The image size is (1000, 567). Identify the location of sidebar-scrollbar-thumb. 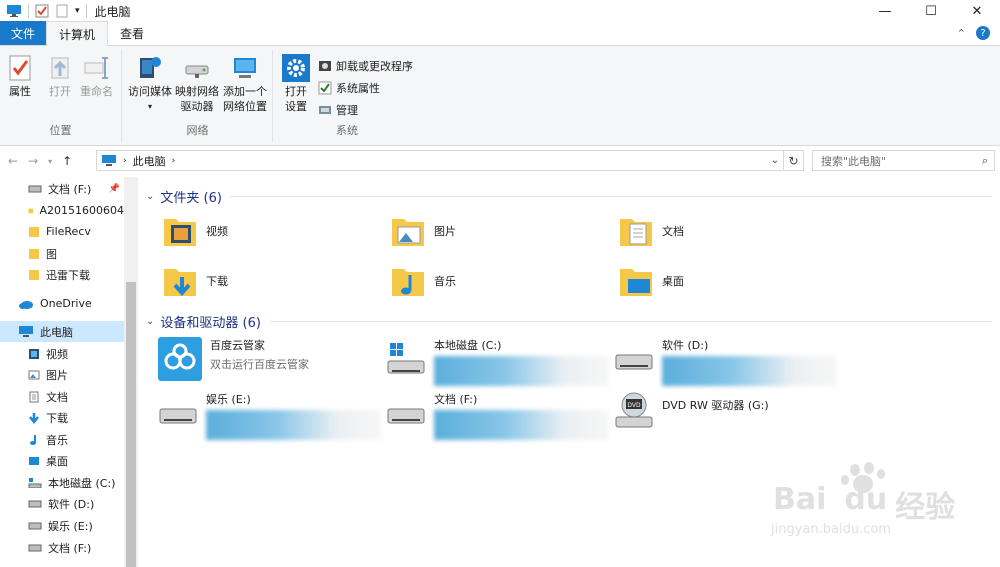
(131, 424).